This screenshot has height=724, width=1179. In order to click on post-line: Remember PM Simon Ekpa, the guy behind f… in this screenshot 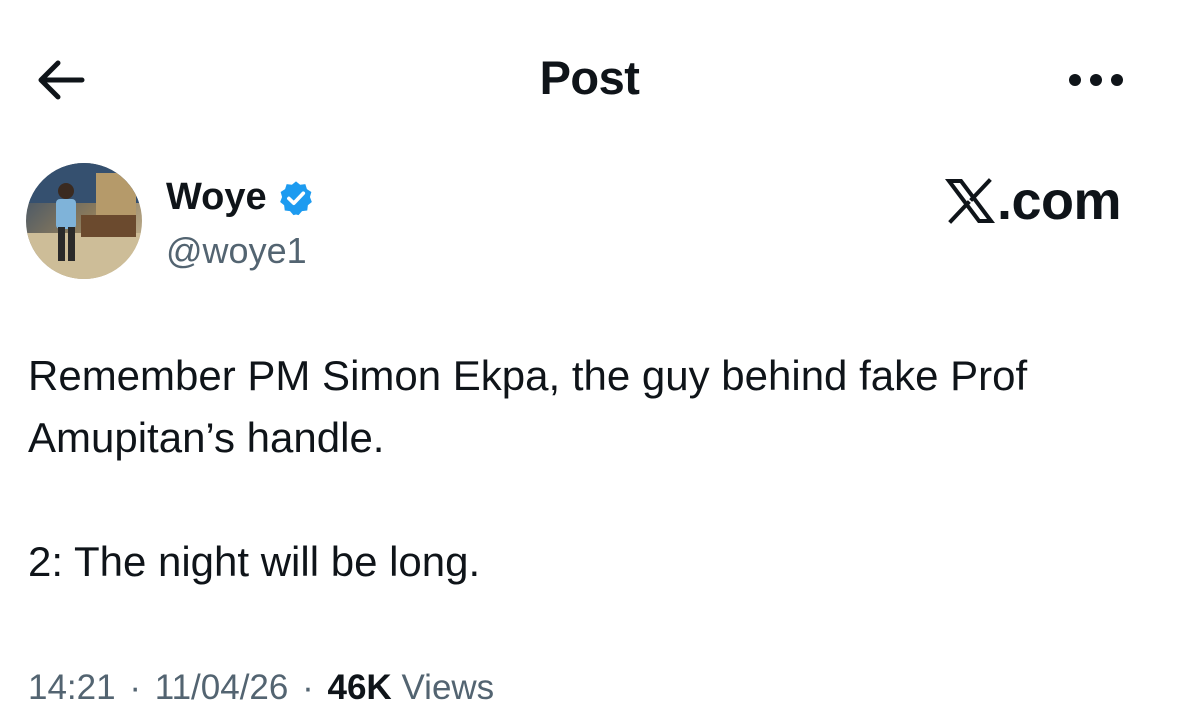, I will do `click(528, 375)`.